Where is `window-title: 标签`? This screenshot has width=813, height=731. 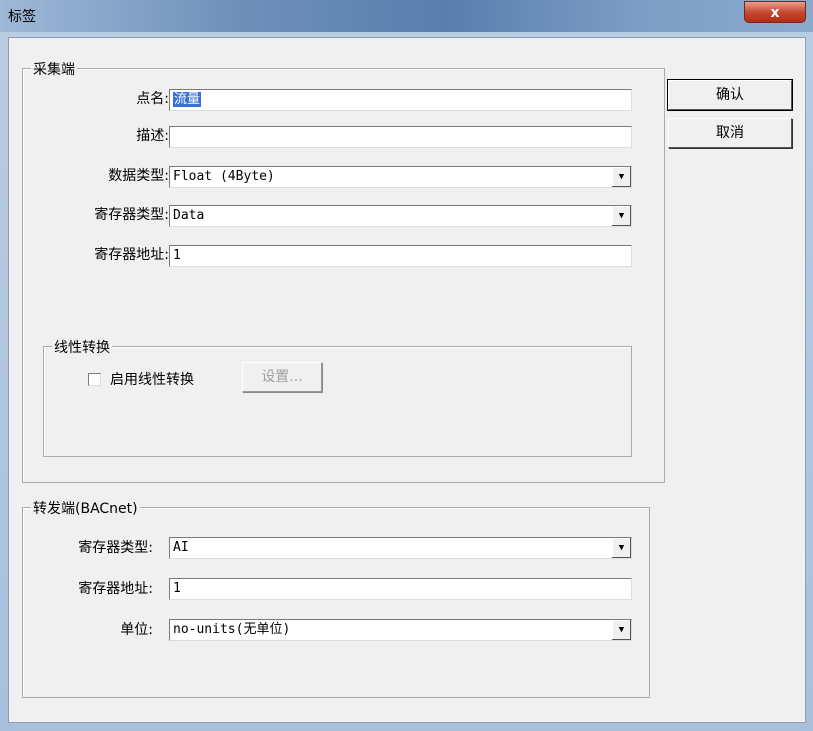
window-title: 标签 is located at coordinates (22, 17).